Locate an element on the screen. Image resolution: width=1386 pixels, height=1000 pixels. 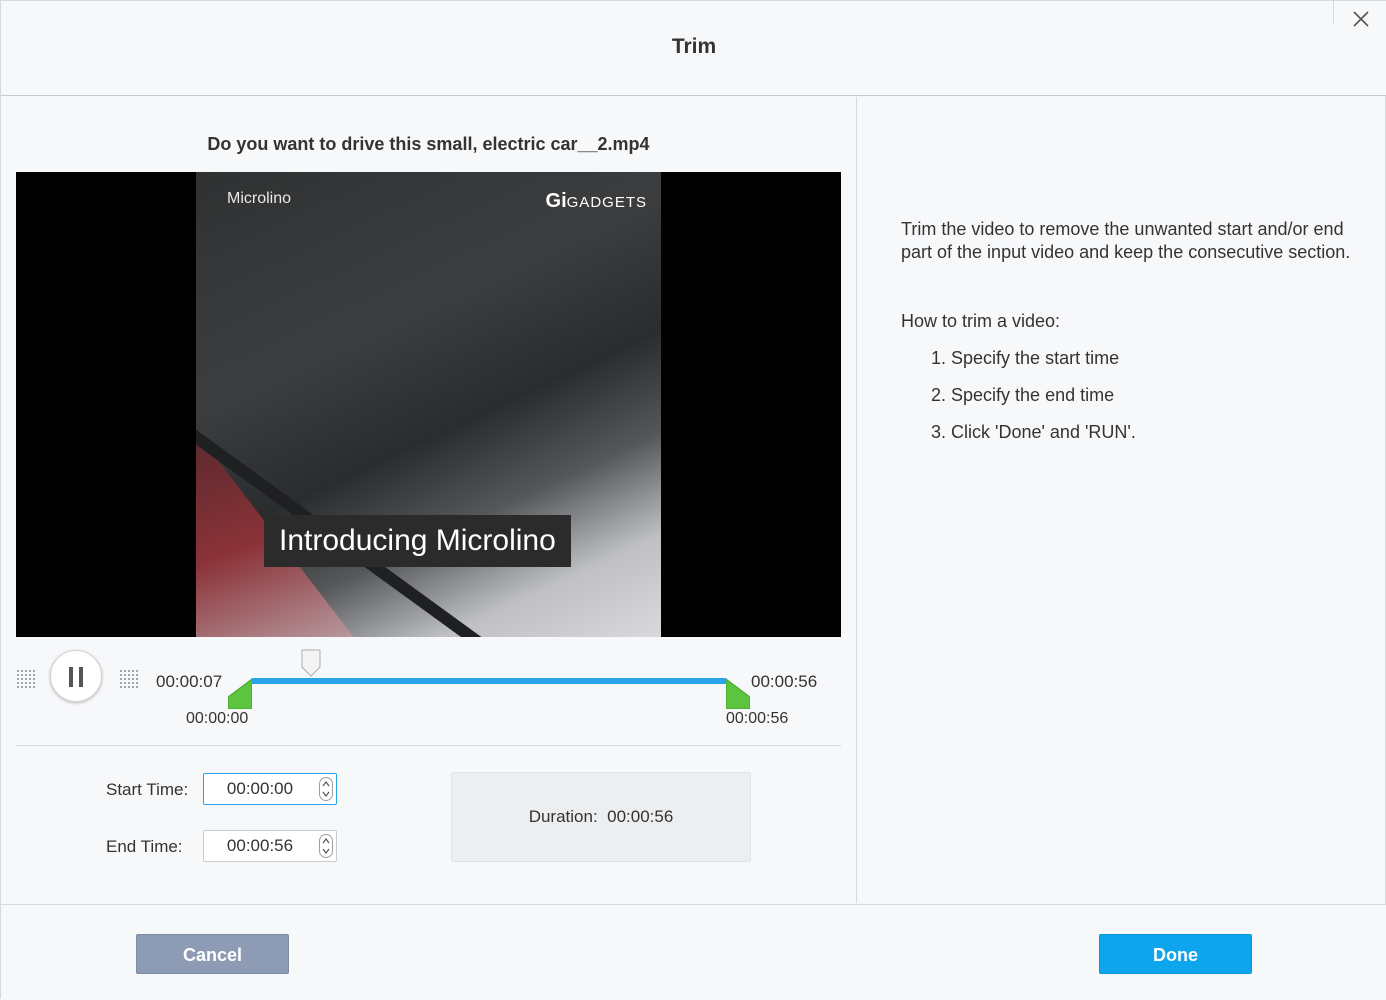
pause-icon is located at coordinates (71, 677).